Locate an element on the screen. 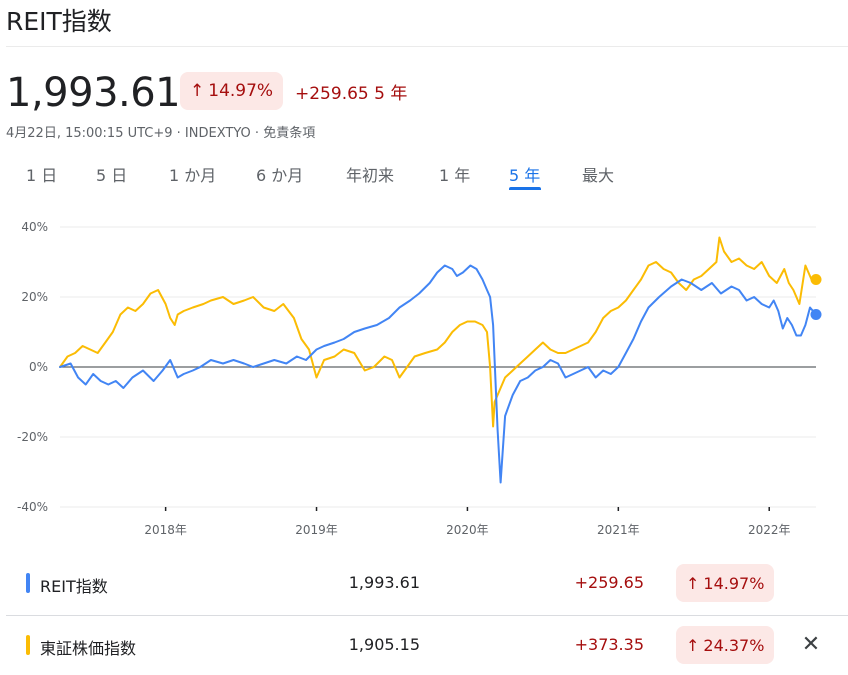 This screenshot has height=675, width=848. abs-change-value: +259.65 is located at coordinates (332, 94).